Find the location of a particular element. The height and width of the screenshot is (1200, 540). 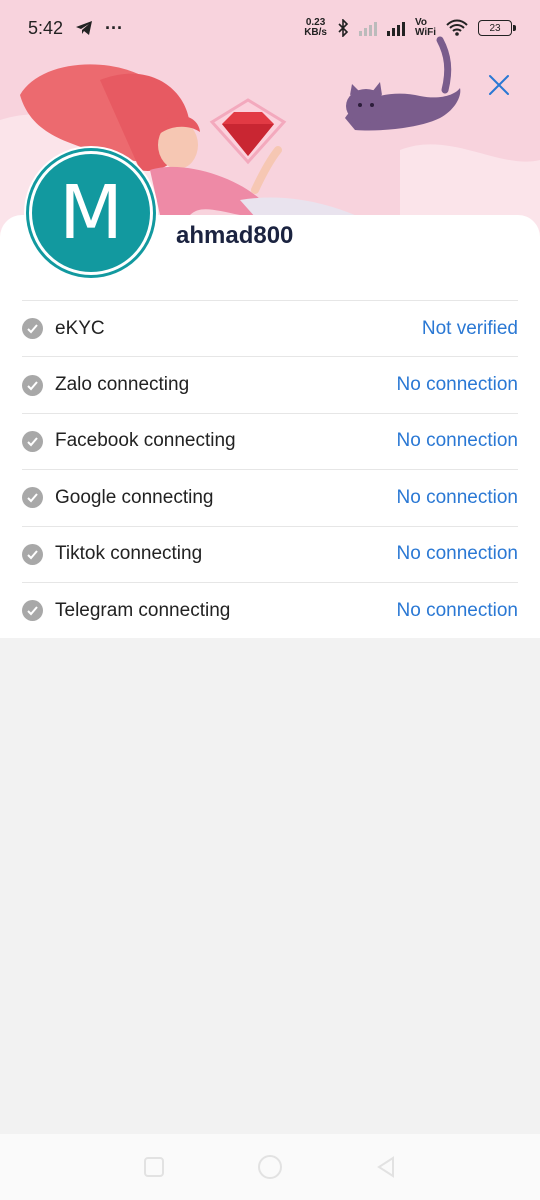

avatar: M is located at coordinates (91, 213).